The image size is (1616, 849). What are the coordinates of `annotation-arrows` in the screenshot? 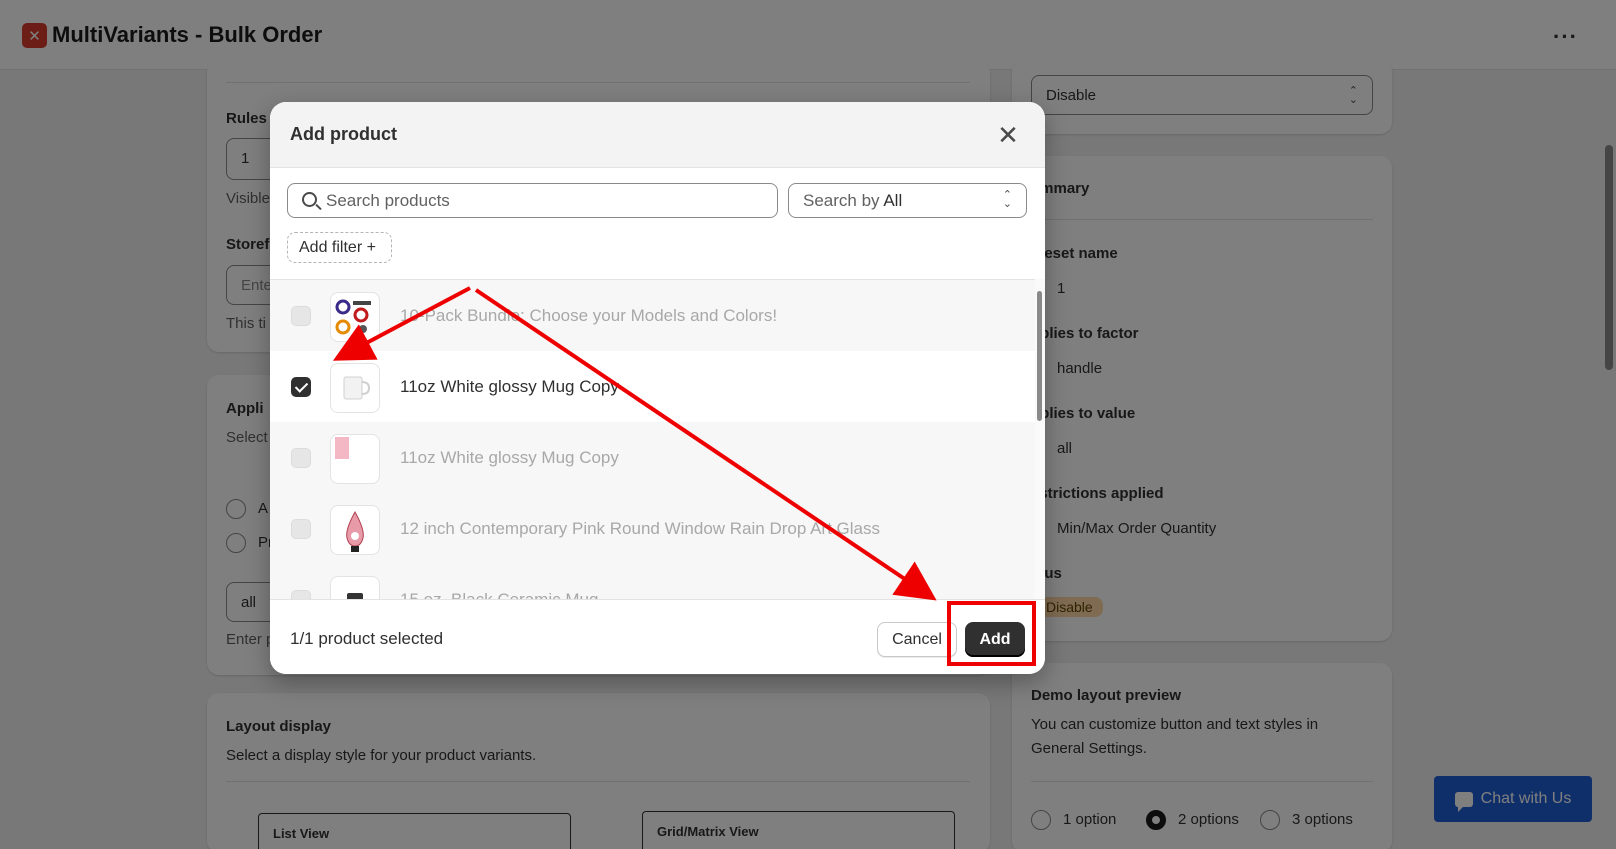 It's located at (634, 443).